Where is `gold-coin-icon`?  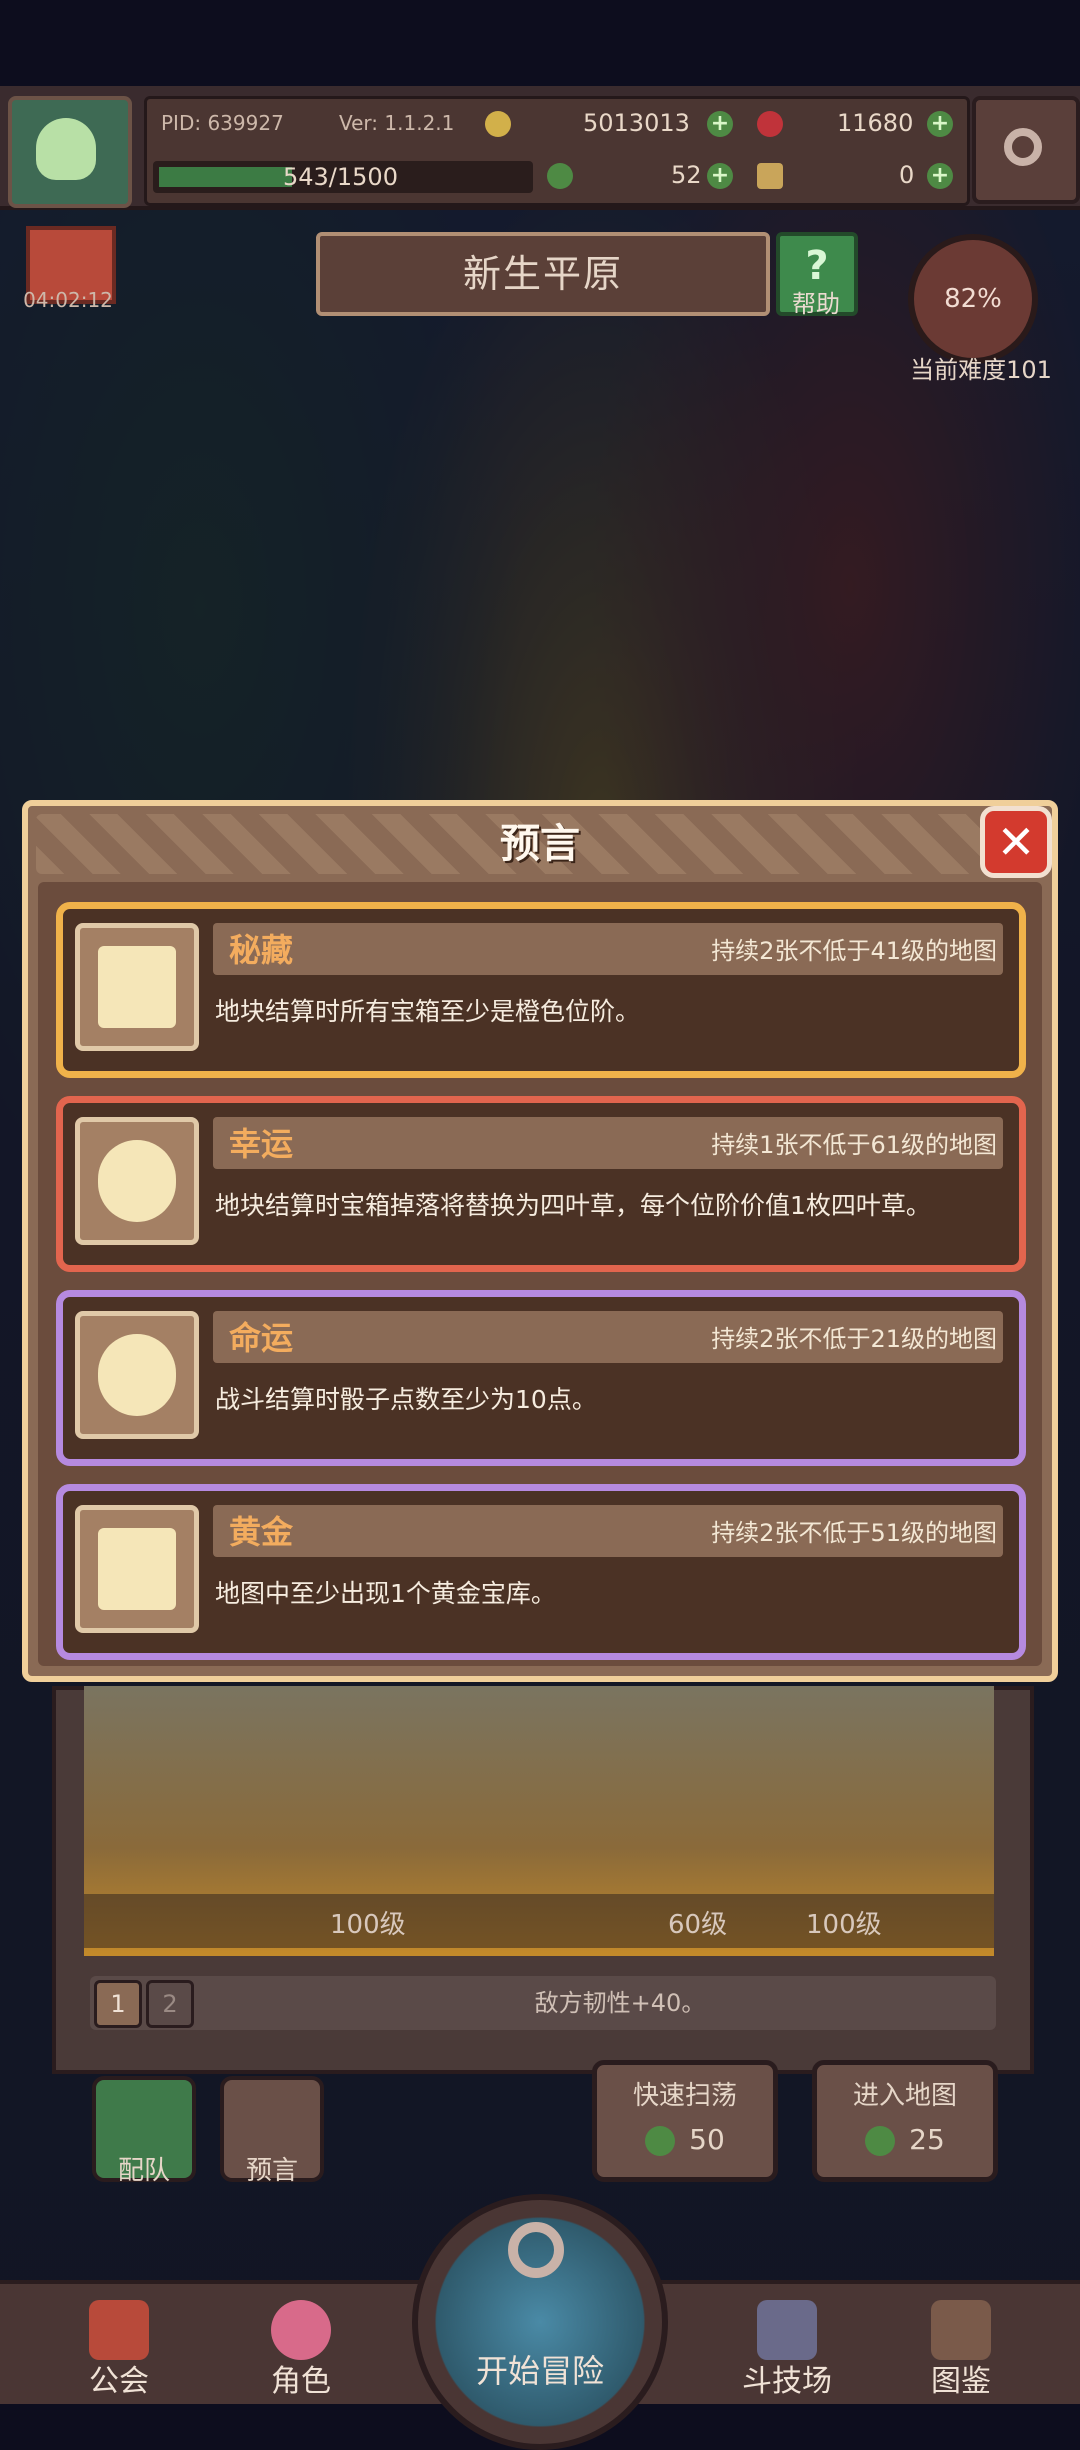 gold-coin-icon is located at coordinates (498, 124).